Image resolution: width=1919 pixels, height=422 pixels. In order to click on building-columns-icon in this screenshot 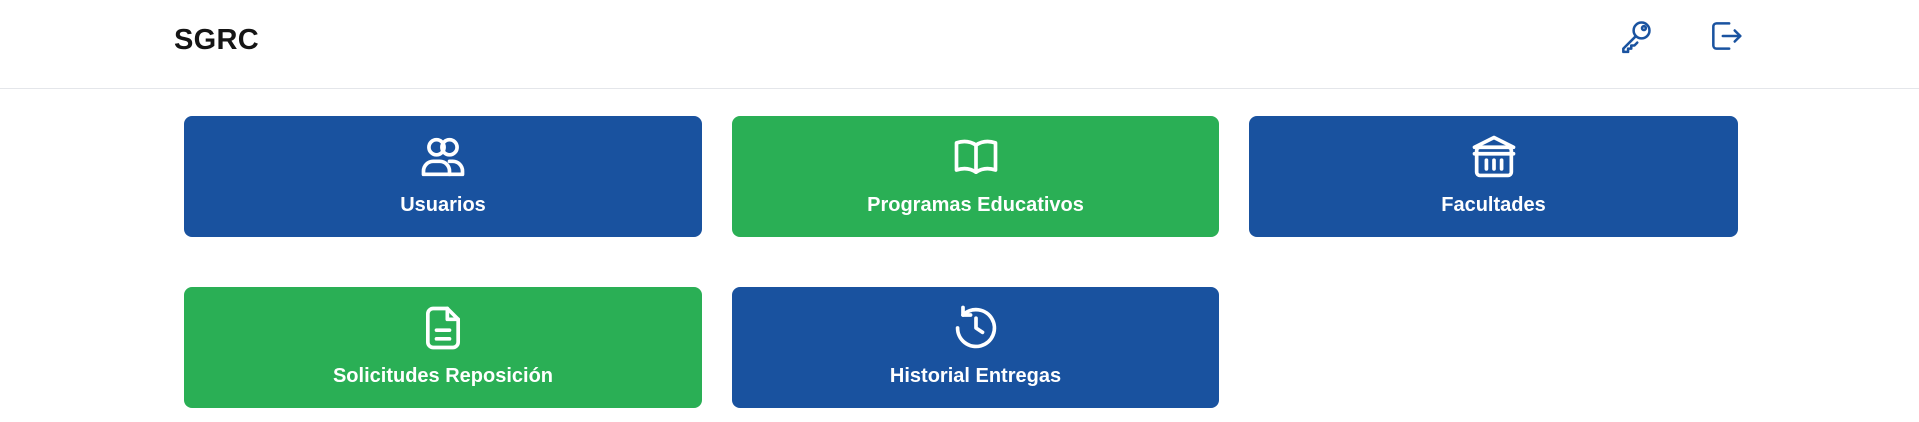, I will do `click(1494, 157)`.